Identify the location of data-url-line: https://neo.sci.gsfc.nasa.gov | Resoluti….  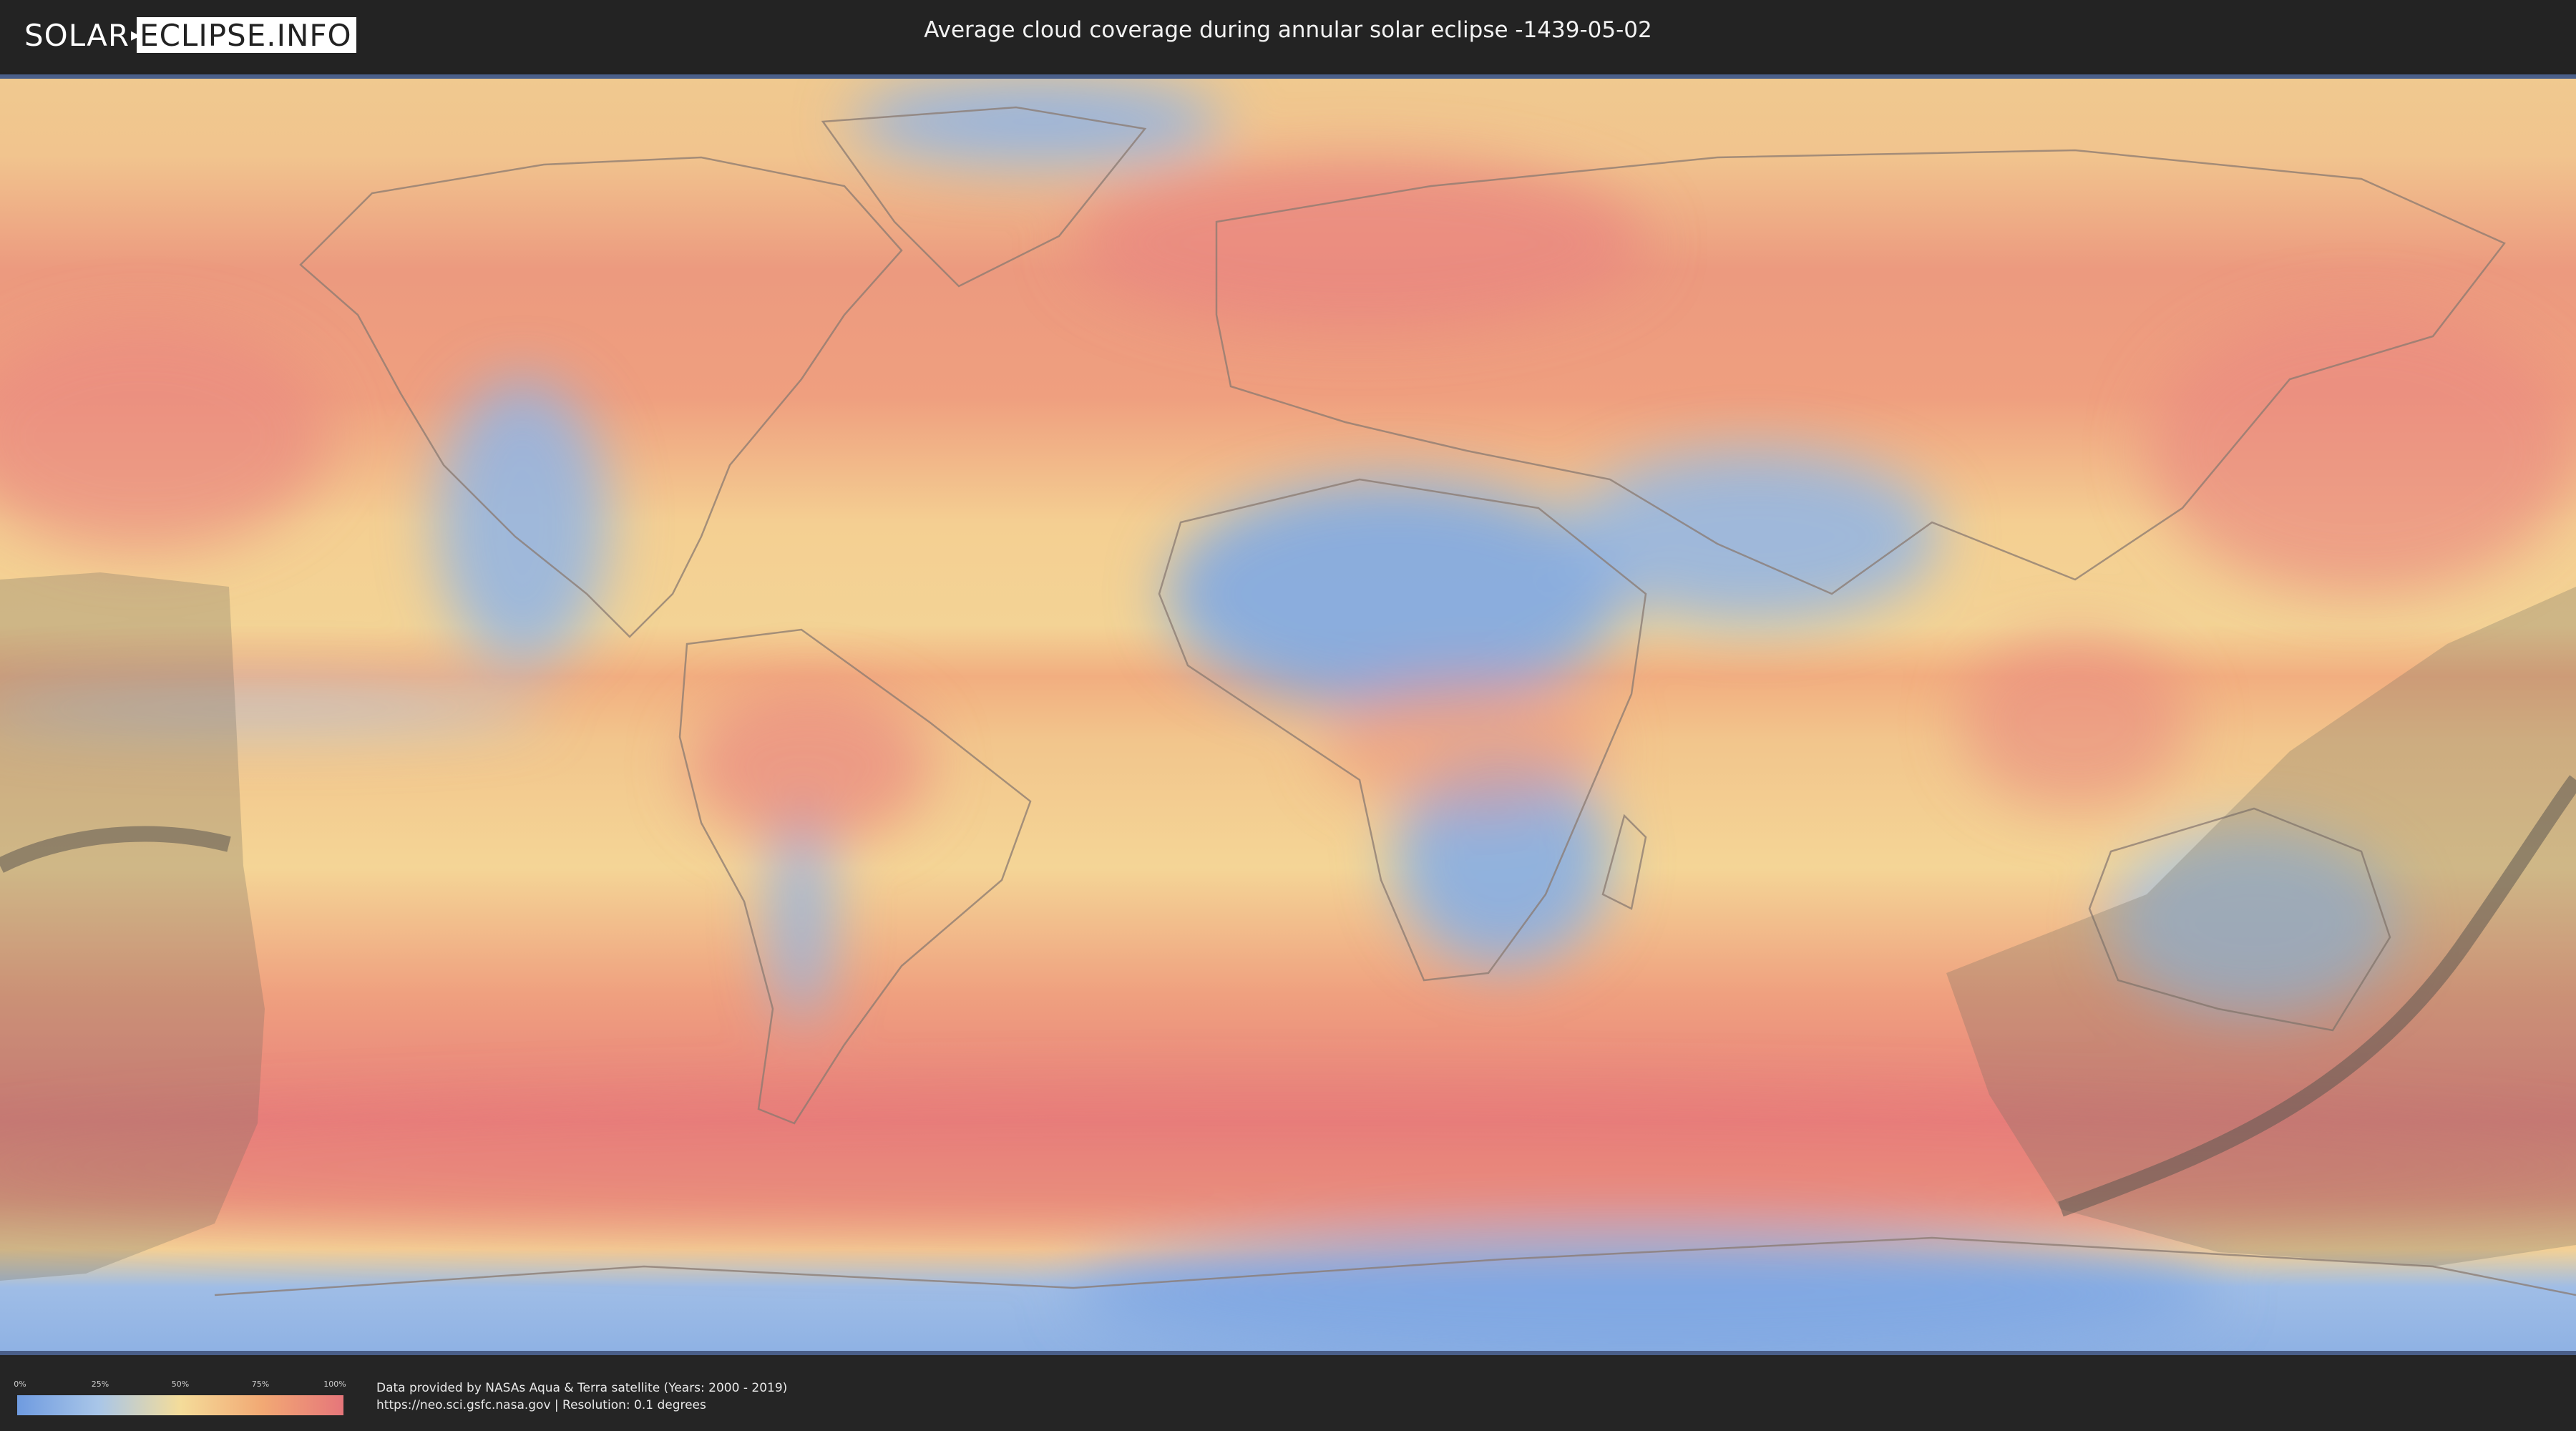
(541, 1405).